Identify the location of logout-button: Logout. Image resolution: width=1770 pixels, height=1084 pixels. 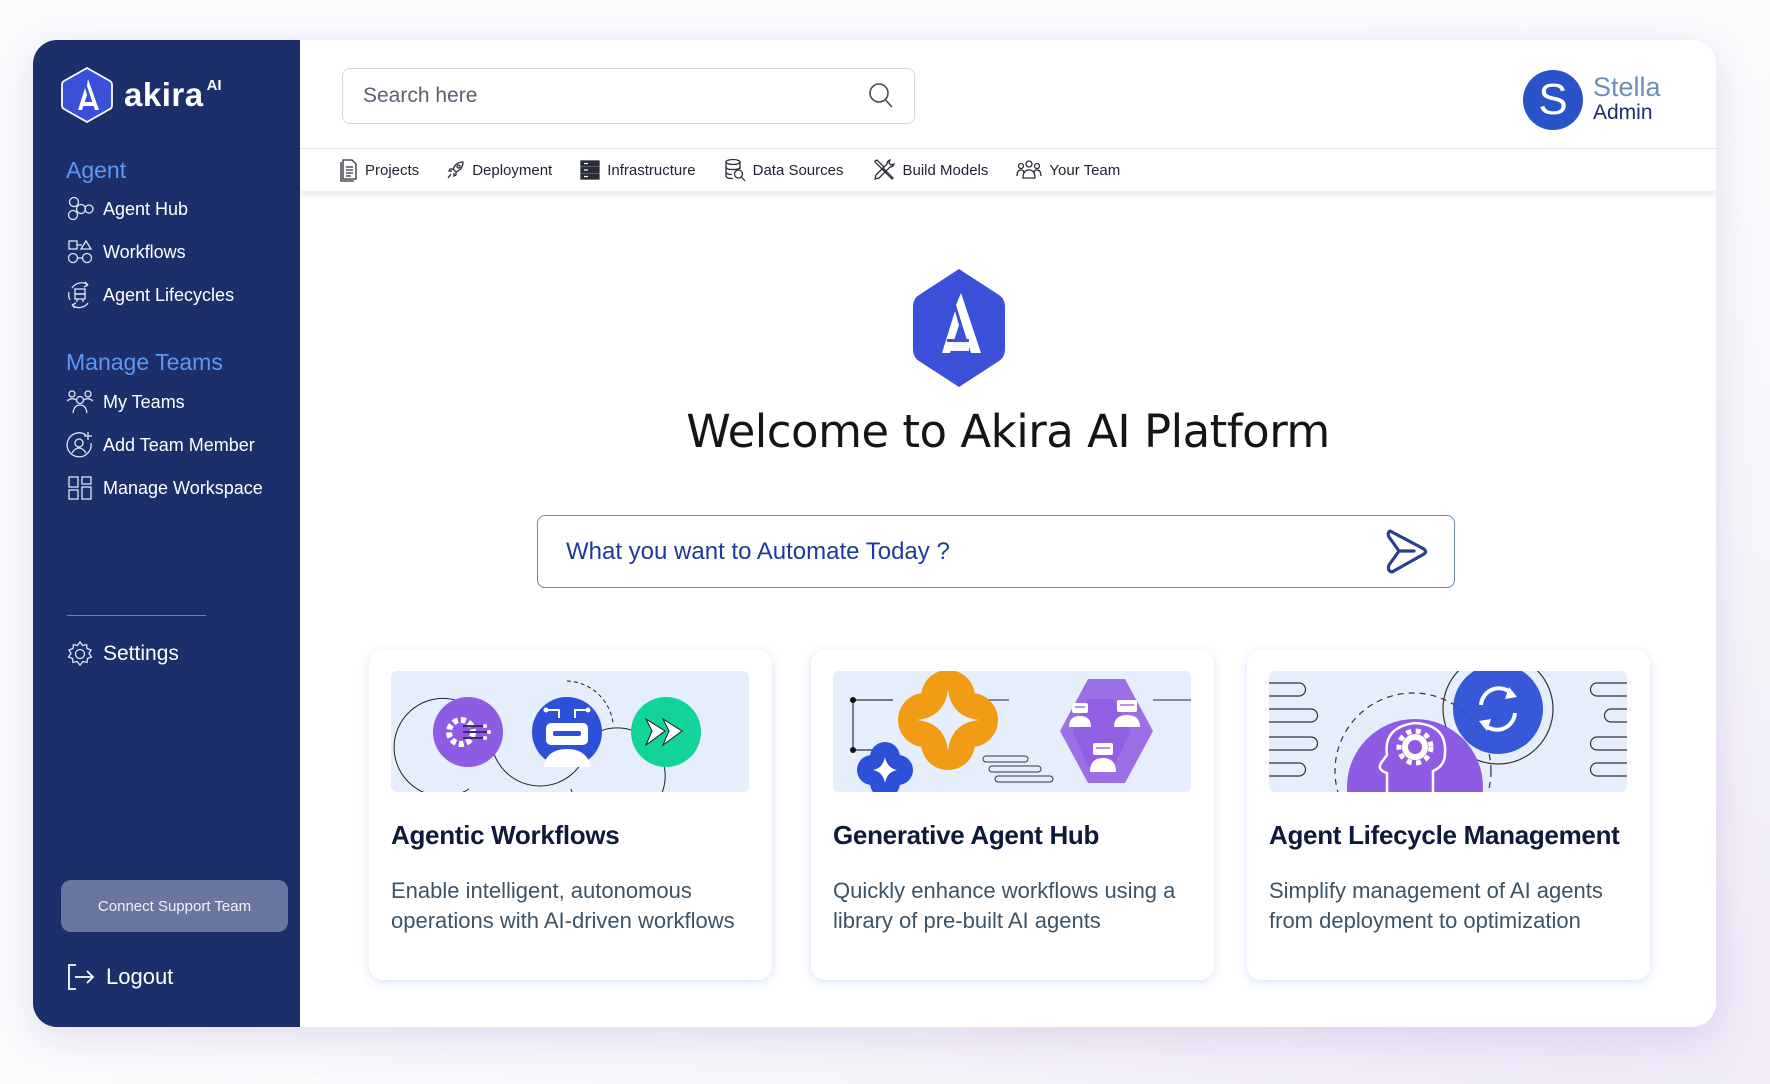
(119, 977).